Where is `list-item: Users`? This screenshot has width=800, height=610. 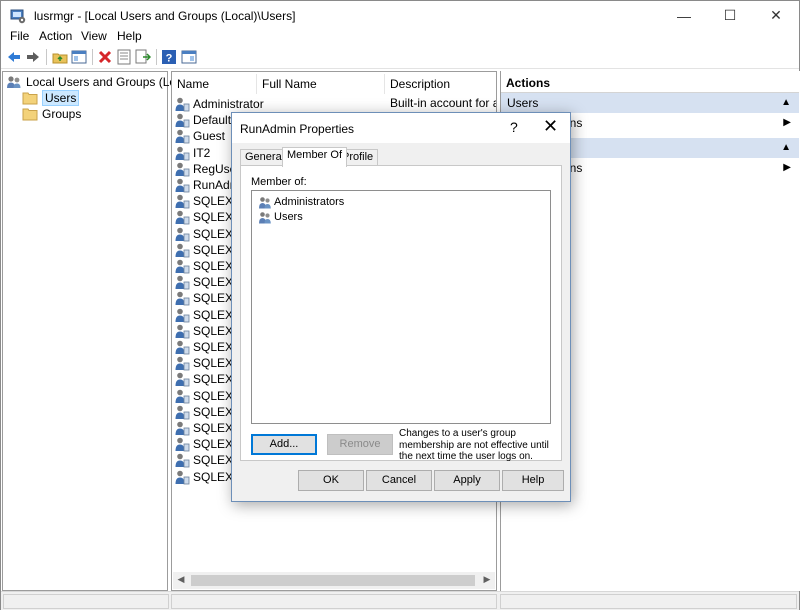 list-item: Users is located at coordinates (280, 217).